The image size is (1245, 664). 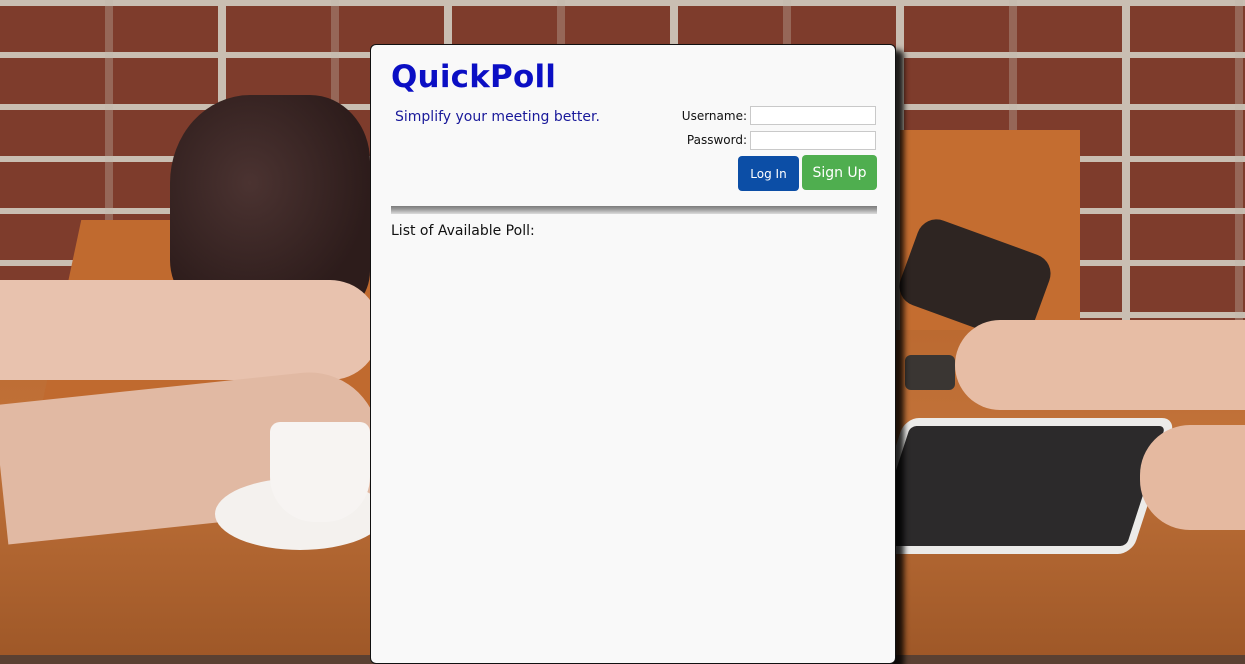 I want to click on app-title: QuickPoll, so click(x=474, y=77).